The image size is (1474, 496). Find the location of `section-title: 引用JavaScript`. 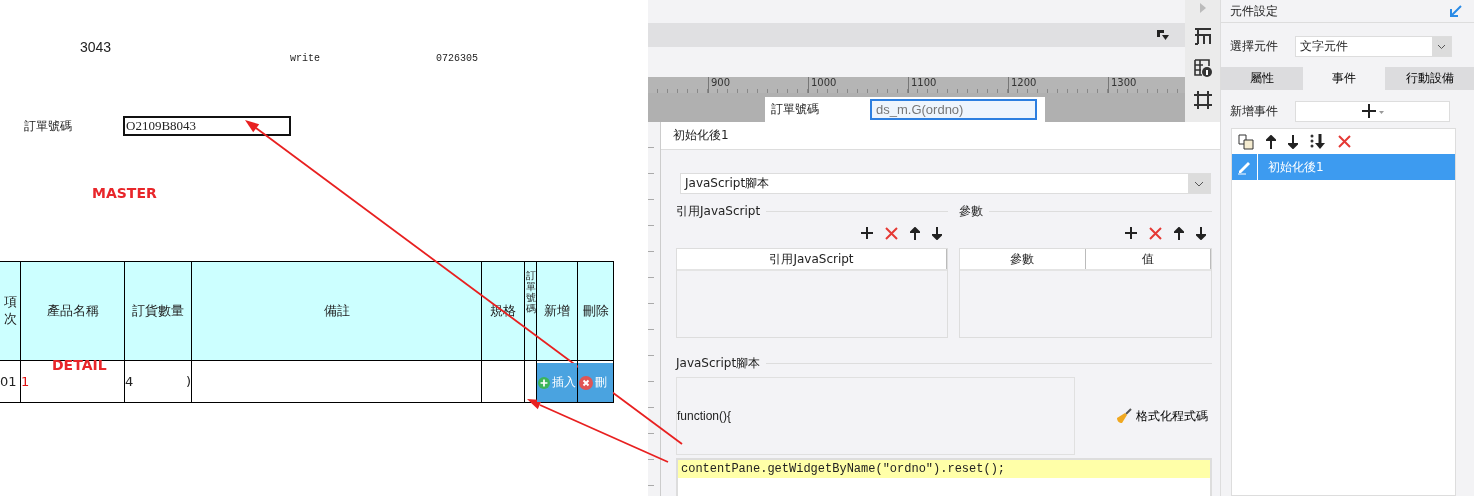

section-title: 引用JavaScript is located at coordinates (718, 211).